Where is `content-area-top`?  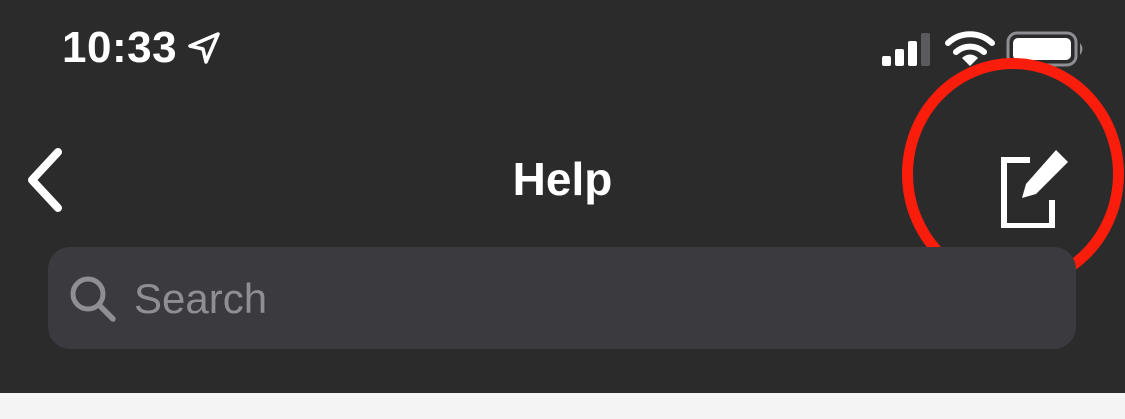 content-area-top is located at coordinates (562, 406).